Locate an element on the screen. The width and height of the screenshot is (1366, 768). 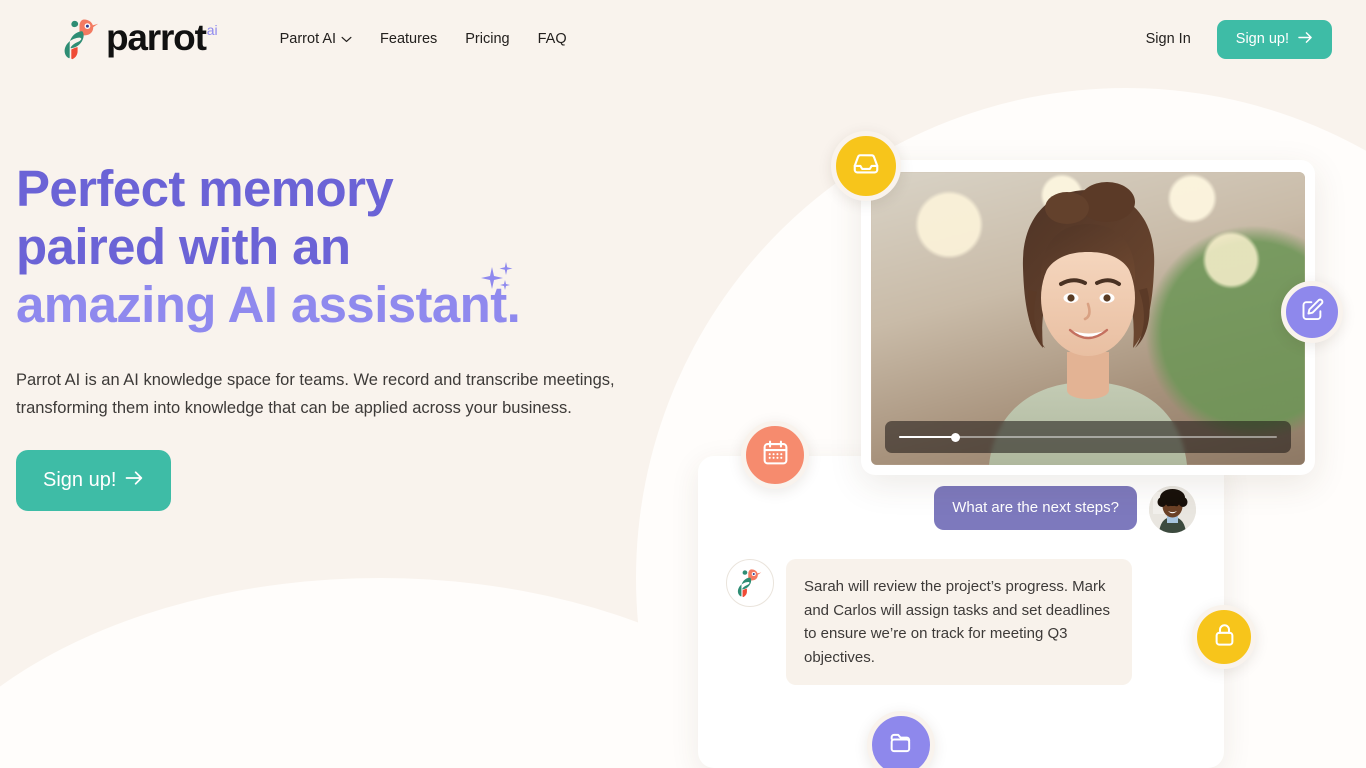
video-progress-bar is located at coordinates (1088, 437).